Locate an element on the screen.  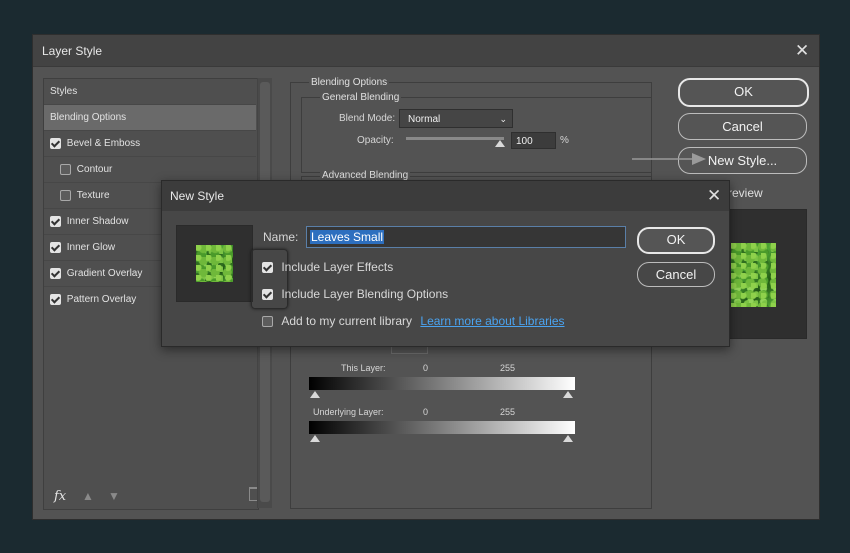
this-layer-label: This Layer: is located at coordinates (363, 368).